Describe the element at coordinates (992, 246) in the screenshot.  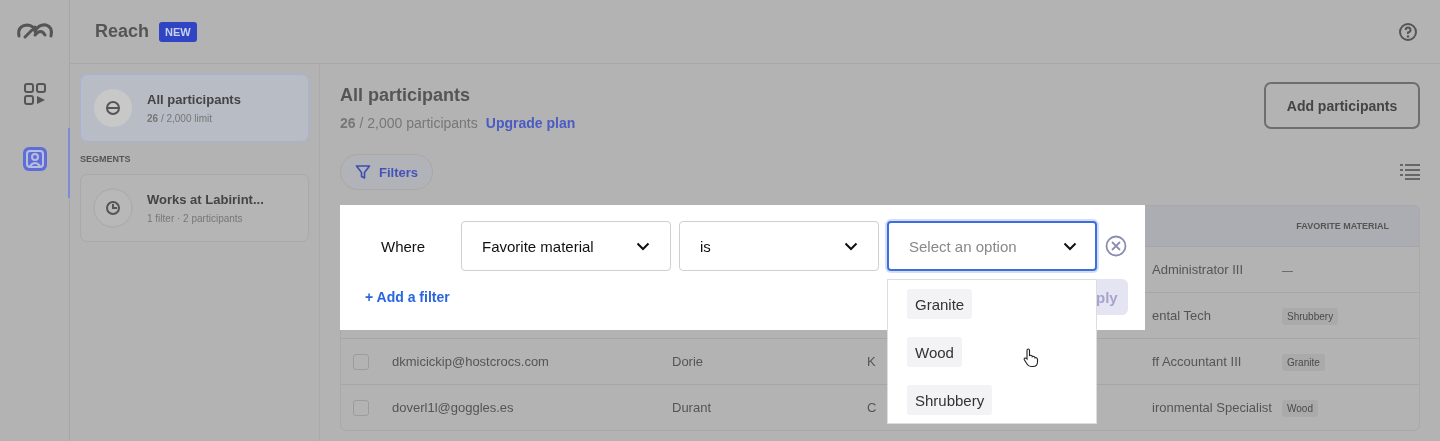
I see `value-select: Select an option` at that location.